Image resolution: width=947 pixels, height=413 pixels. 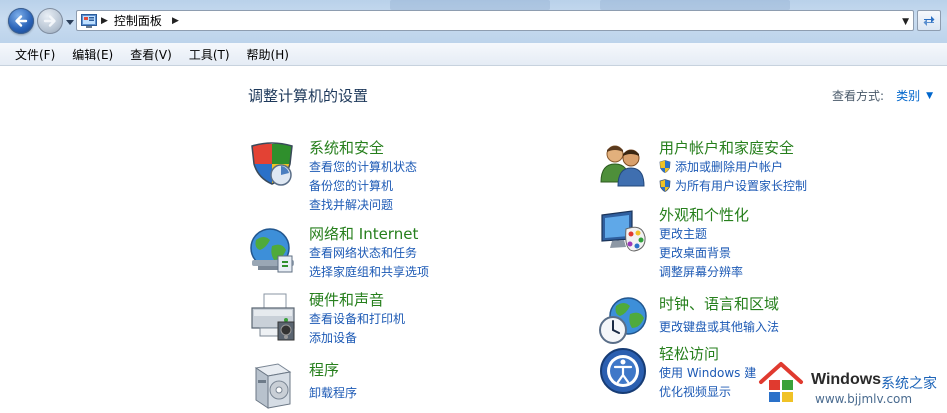 What do you see at coordinates (357, 318) in the screenshot?
I see `link-devices-printers: 查看设备和打印机` at bounding box center [357, 318].